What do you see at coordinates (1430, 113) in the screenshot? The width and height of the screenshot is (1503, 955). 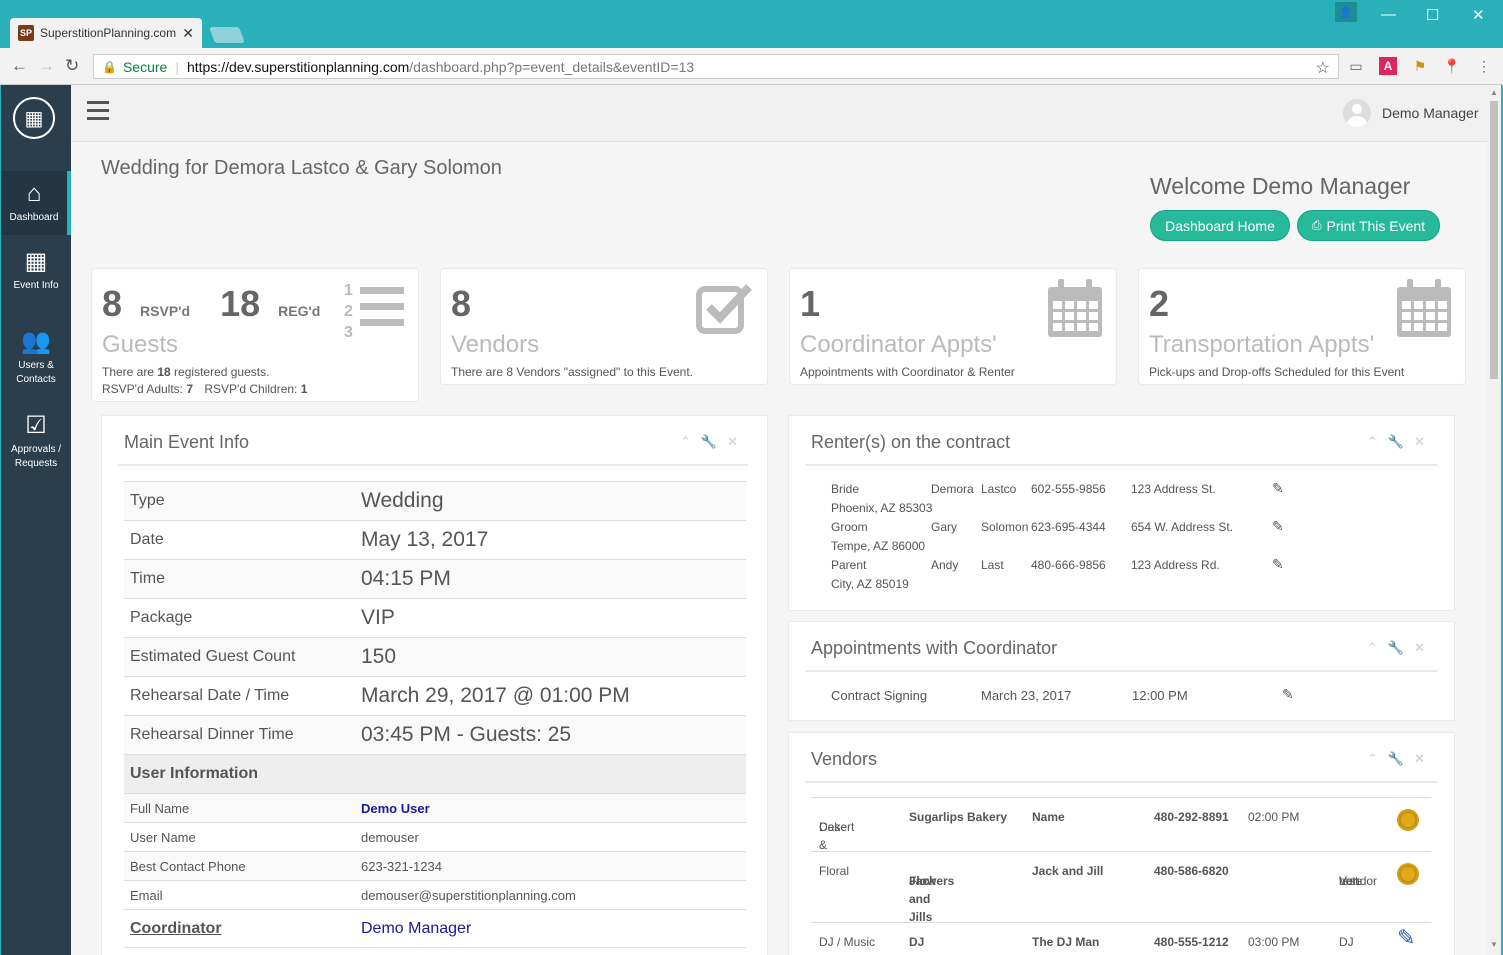 I see `user-menu: Demo Manager` at bounding box center [1430, 113].